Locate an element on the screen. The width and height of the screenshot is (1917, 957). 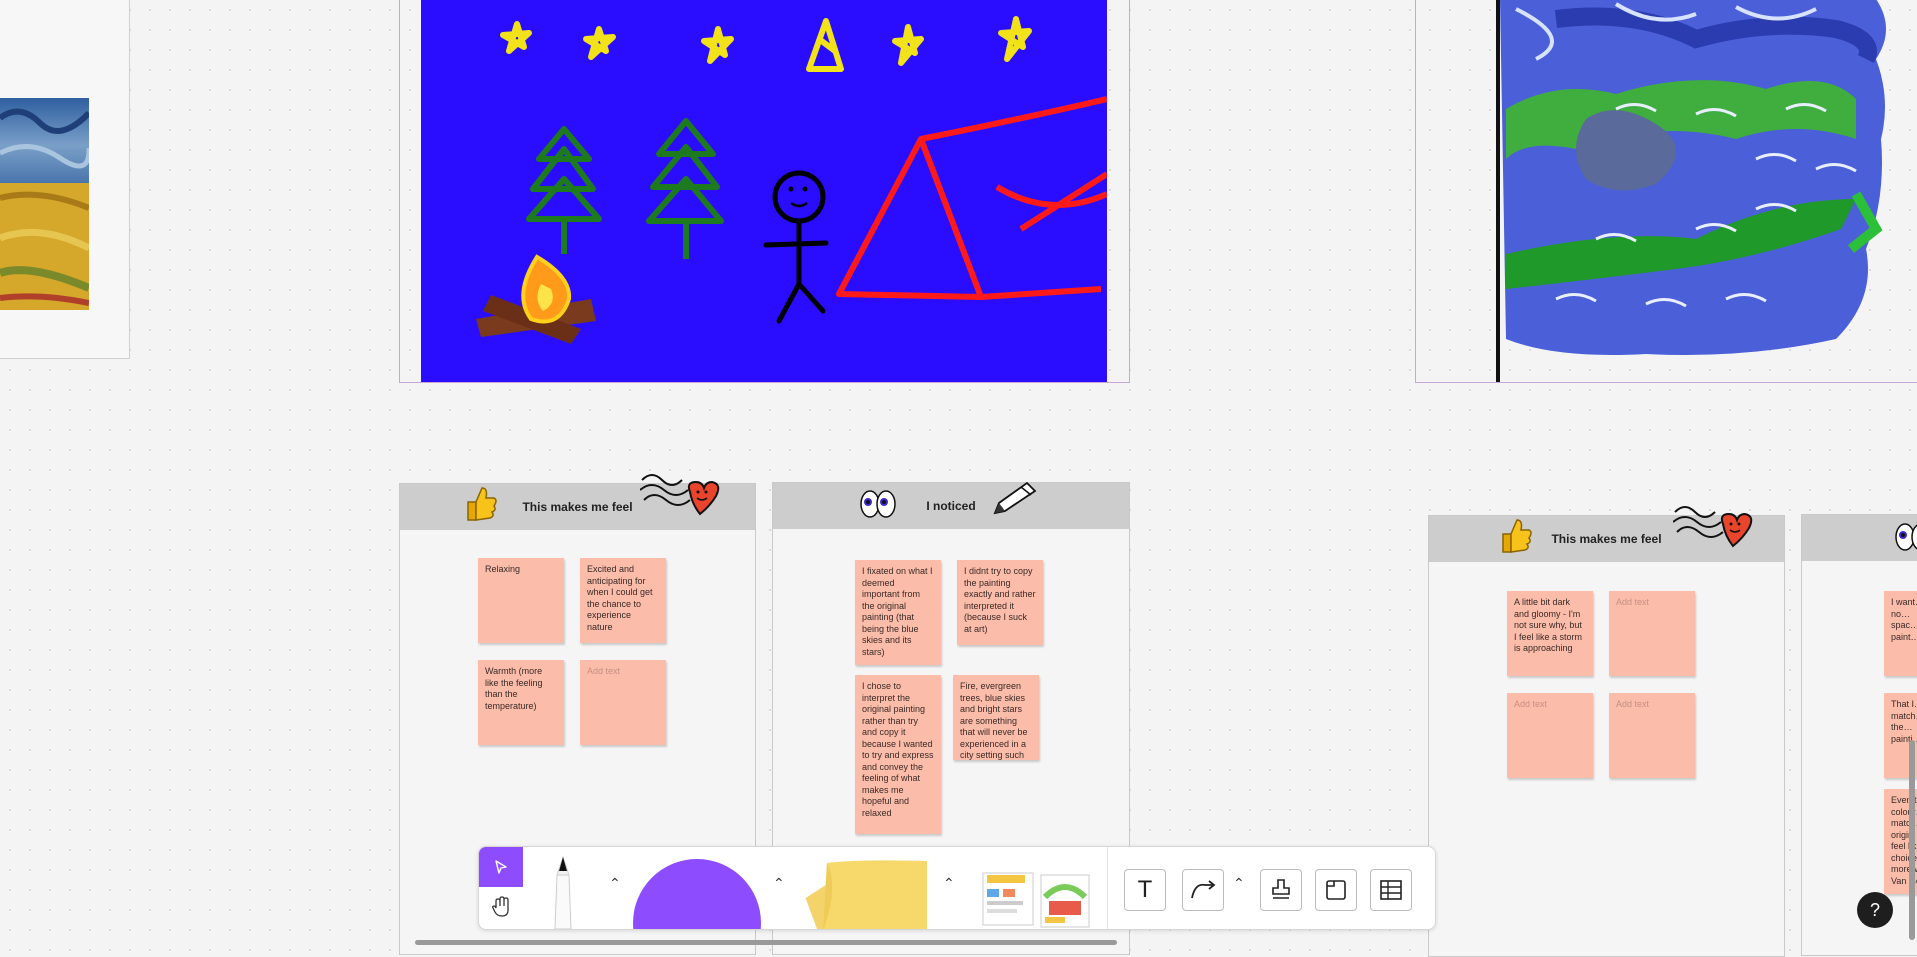
sticky-note-icon is located at coordinates (866, 894).